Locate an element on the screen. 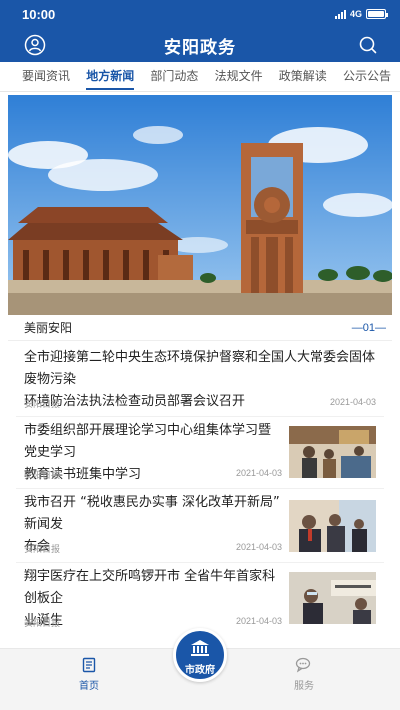  city-government-label: 市政府 is located at coordinates (200, 670).